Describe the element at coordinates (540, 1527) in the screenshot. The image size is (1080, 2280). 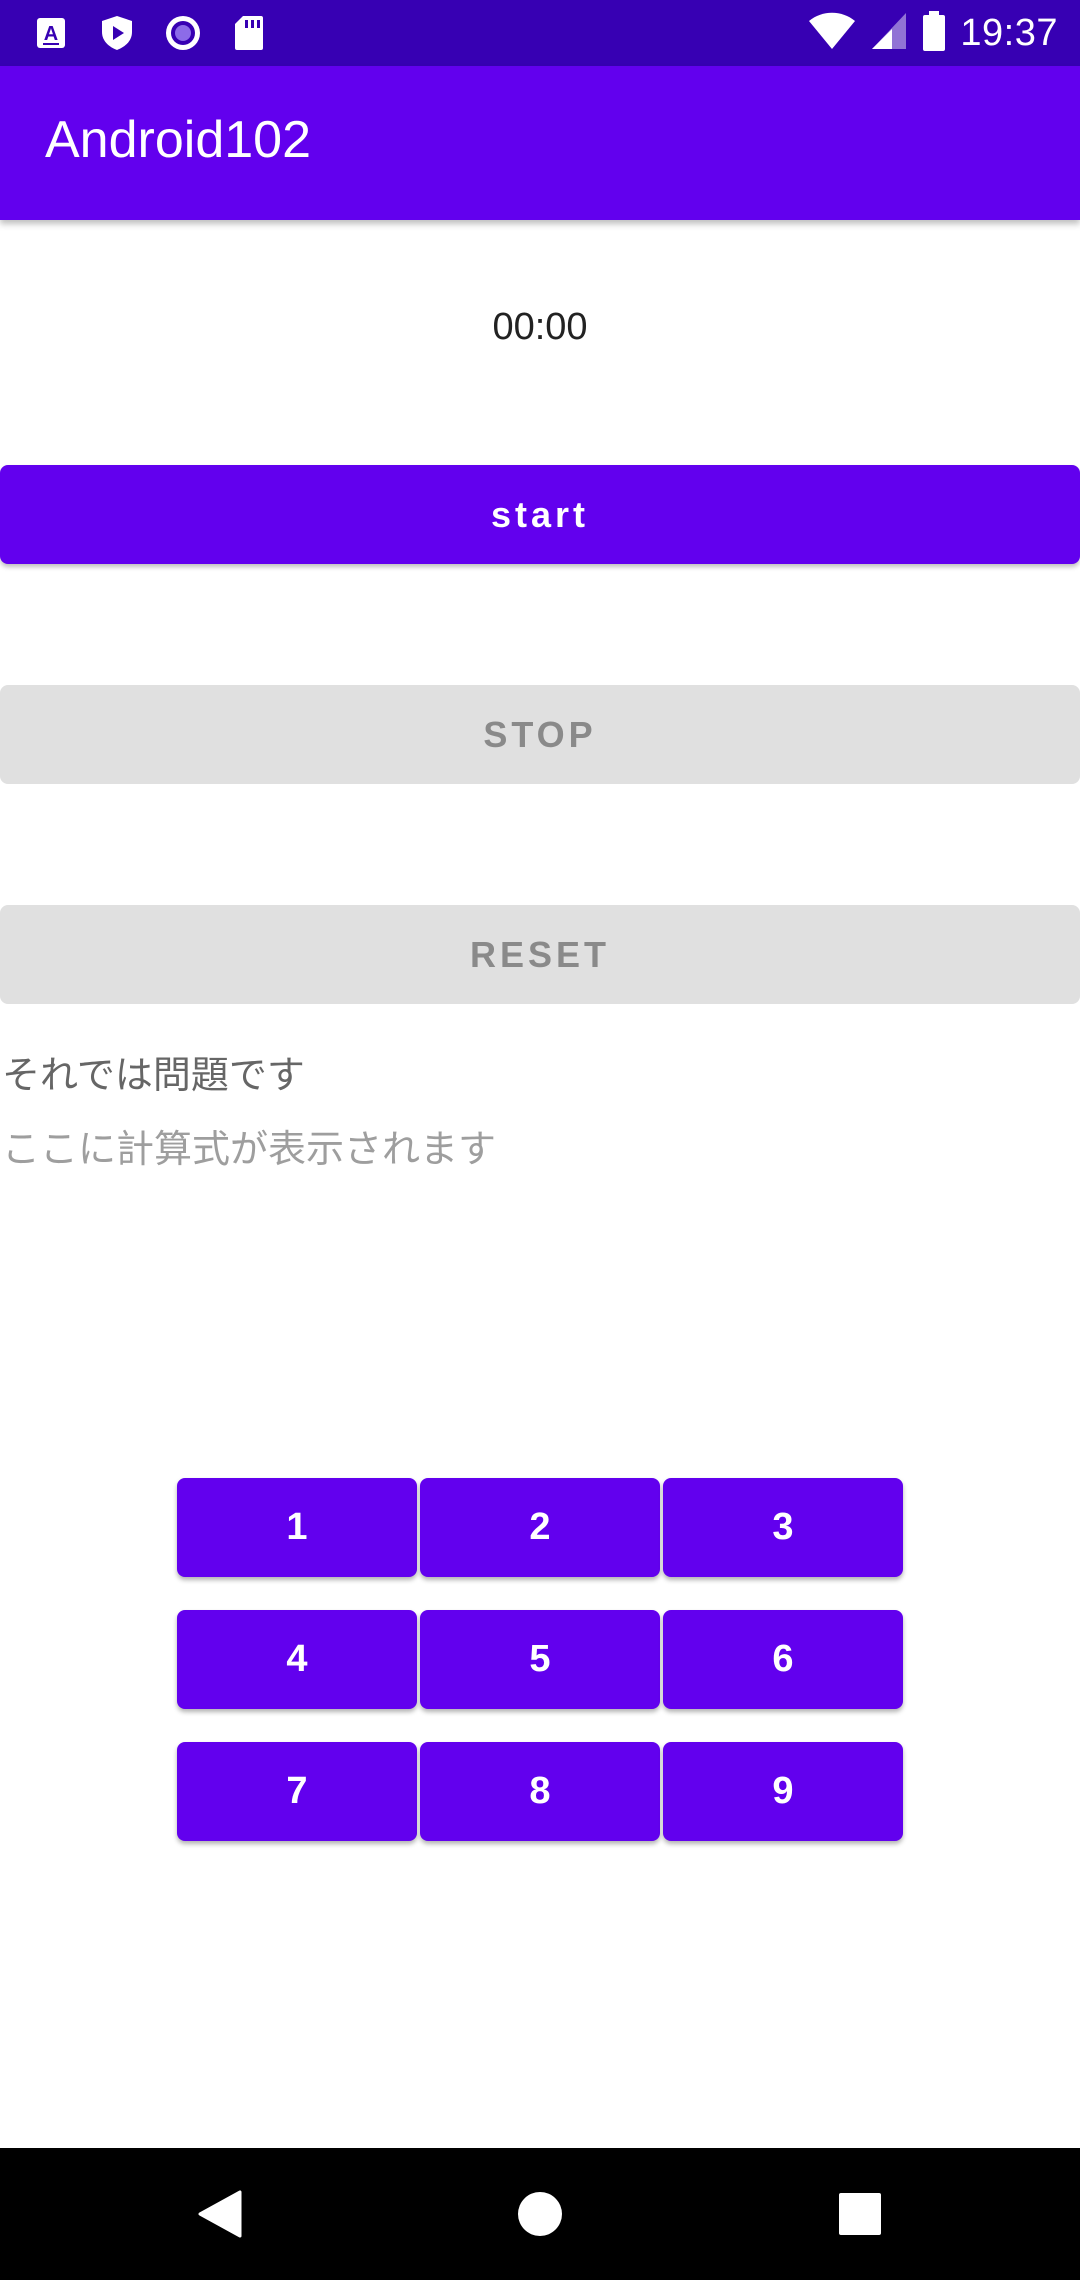
I see `key-2-button: 2` at that location.